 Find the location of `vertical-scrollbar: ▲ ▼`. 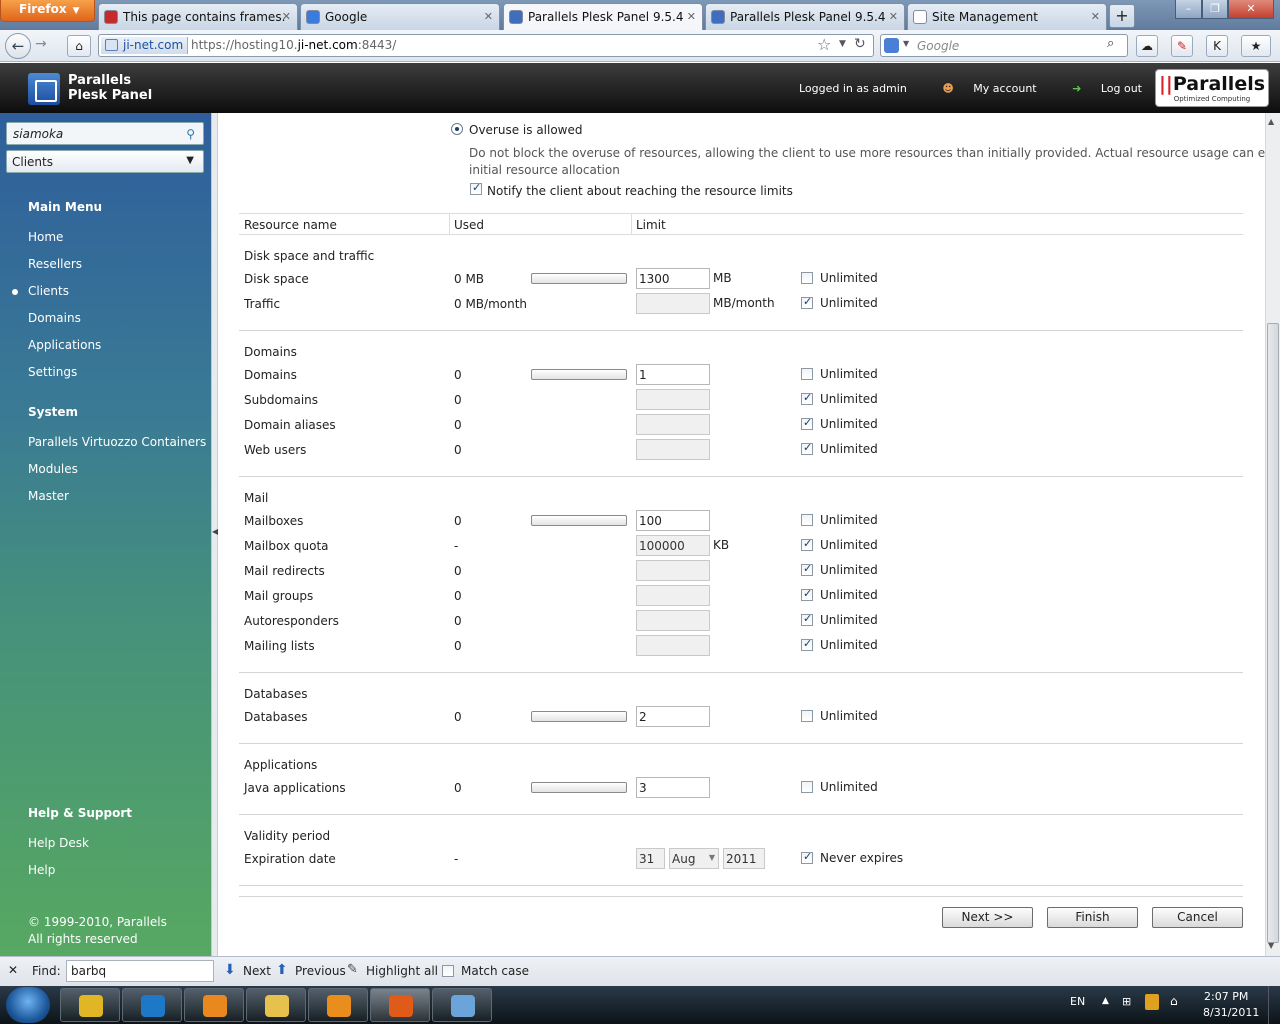

vertical-scrollbar: ▲ ▼ is located at coordinates (1272, 534).